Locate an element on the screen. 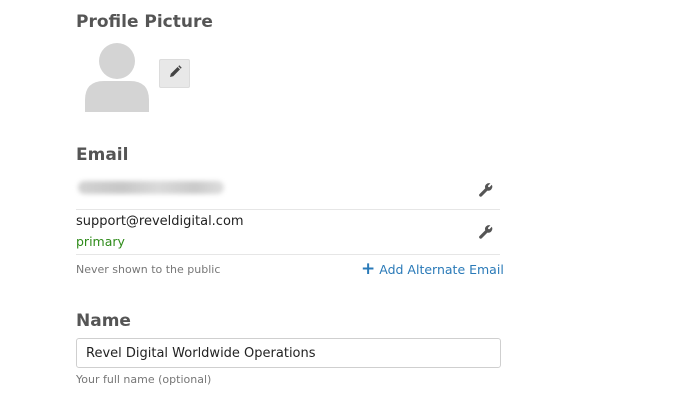 The width and height of the screenshot is (690, 403). email-row-primary: support@reveldigital.com primary is located at coordinates (288, 232).